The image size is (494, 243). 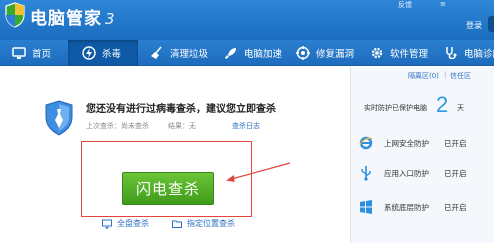 I want to click on nav-clinic: 电脑诊所, so click(x=469, y=53).